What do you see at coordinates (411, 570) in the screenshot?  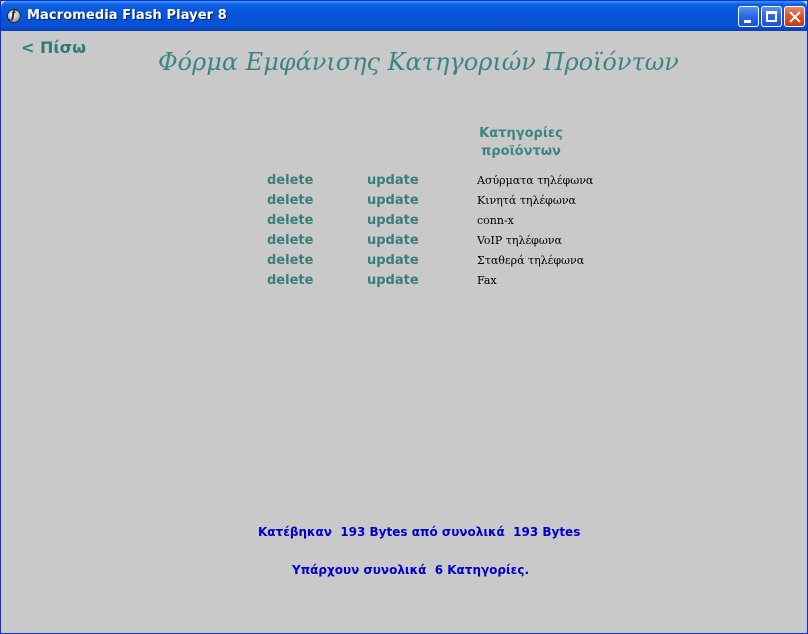 I see `category-count-status: Υπάρχουν συνολικά 6 Κατηγορίες.` at bounding box center [411, 570].